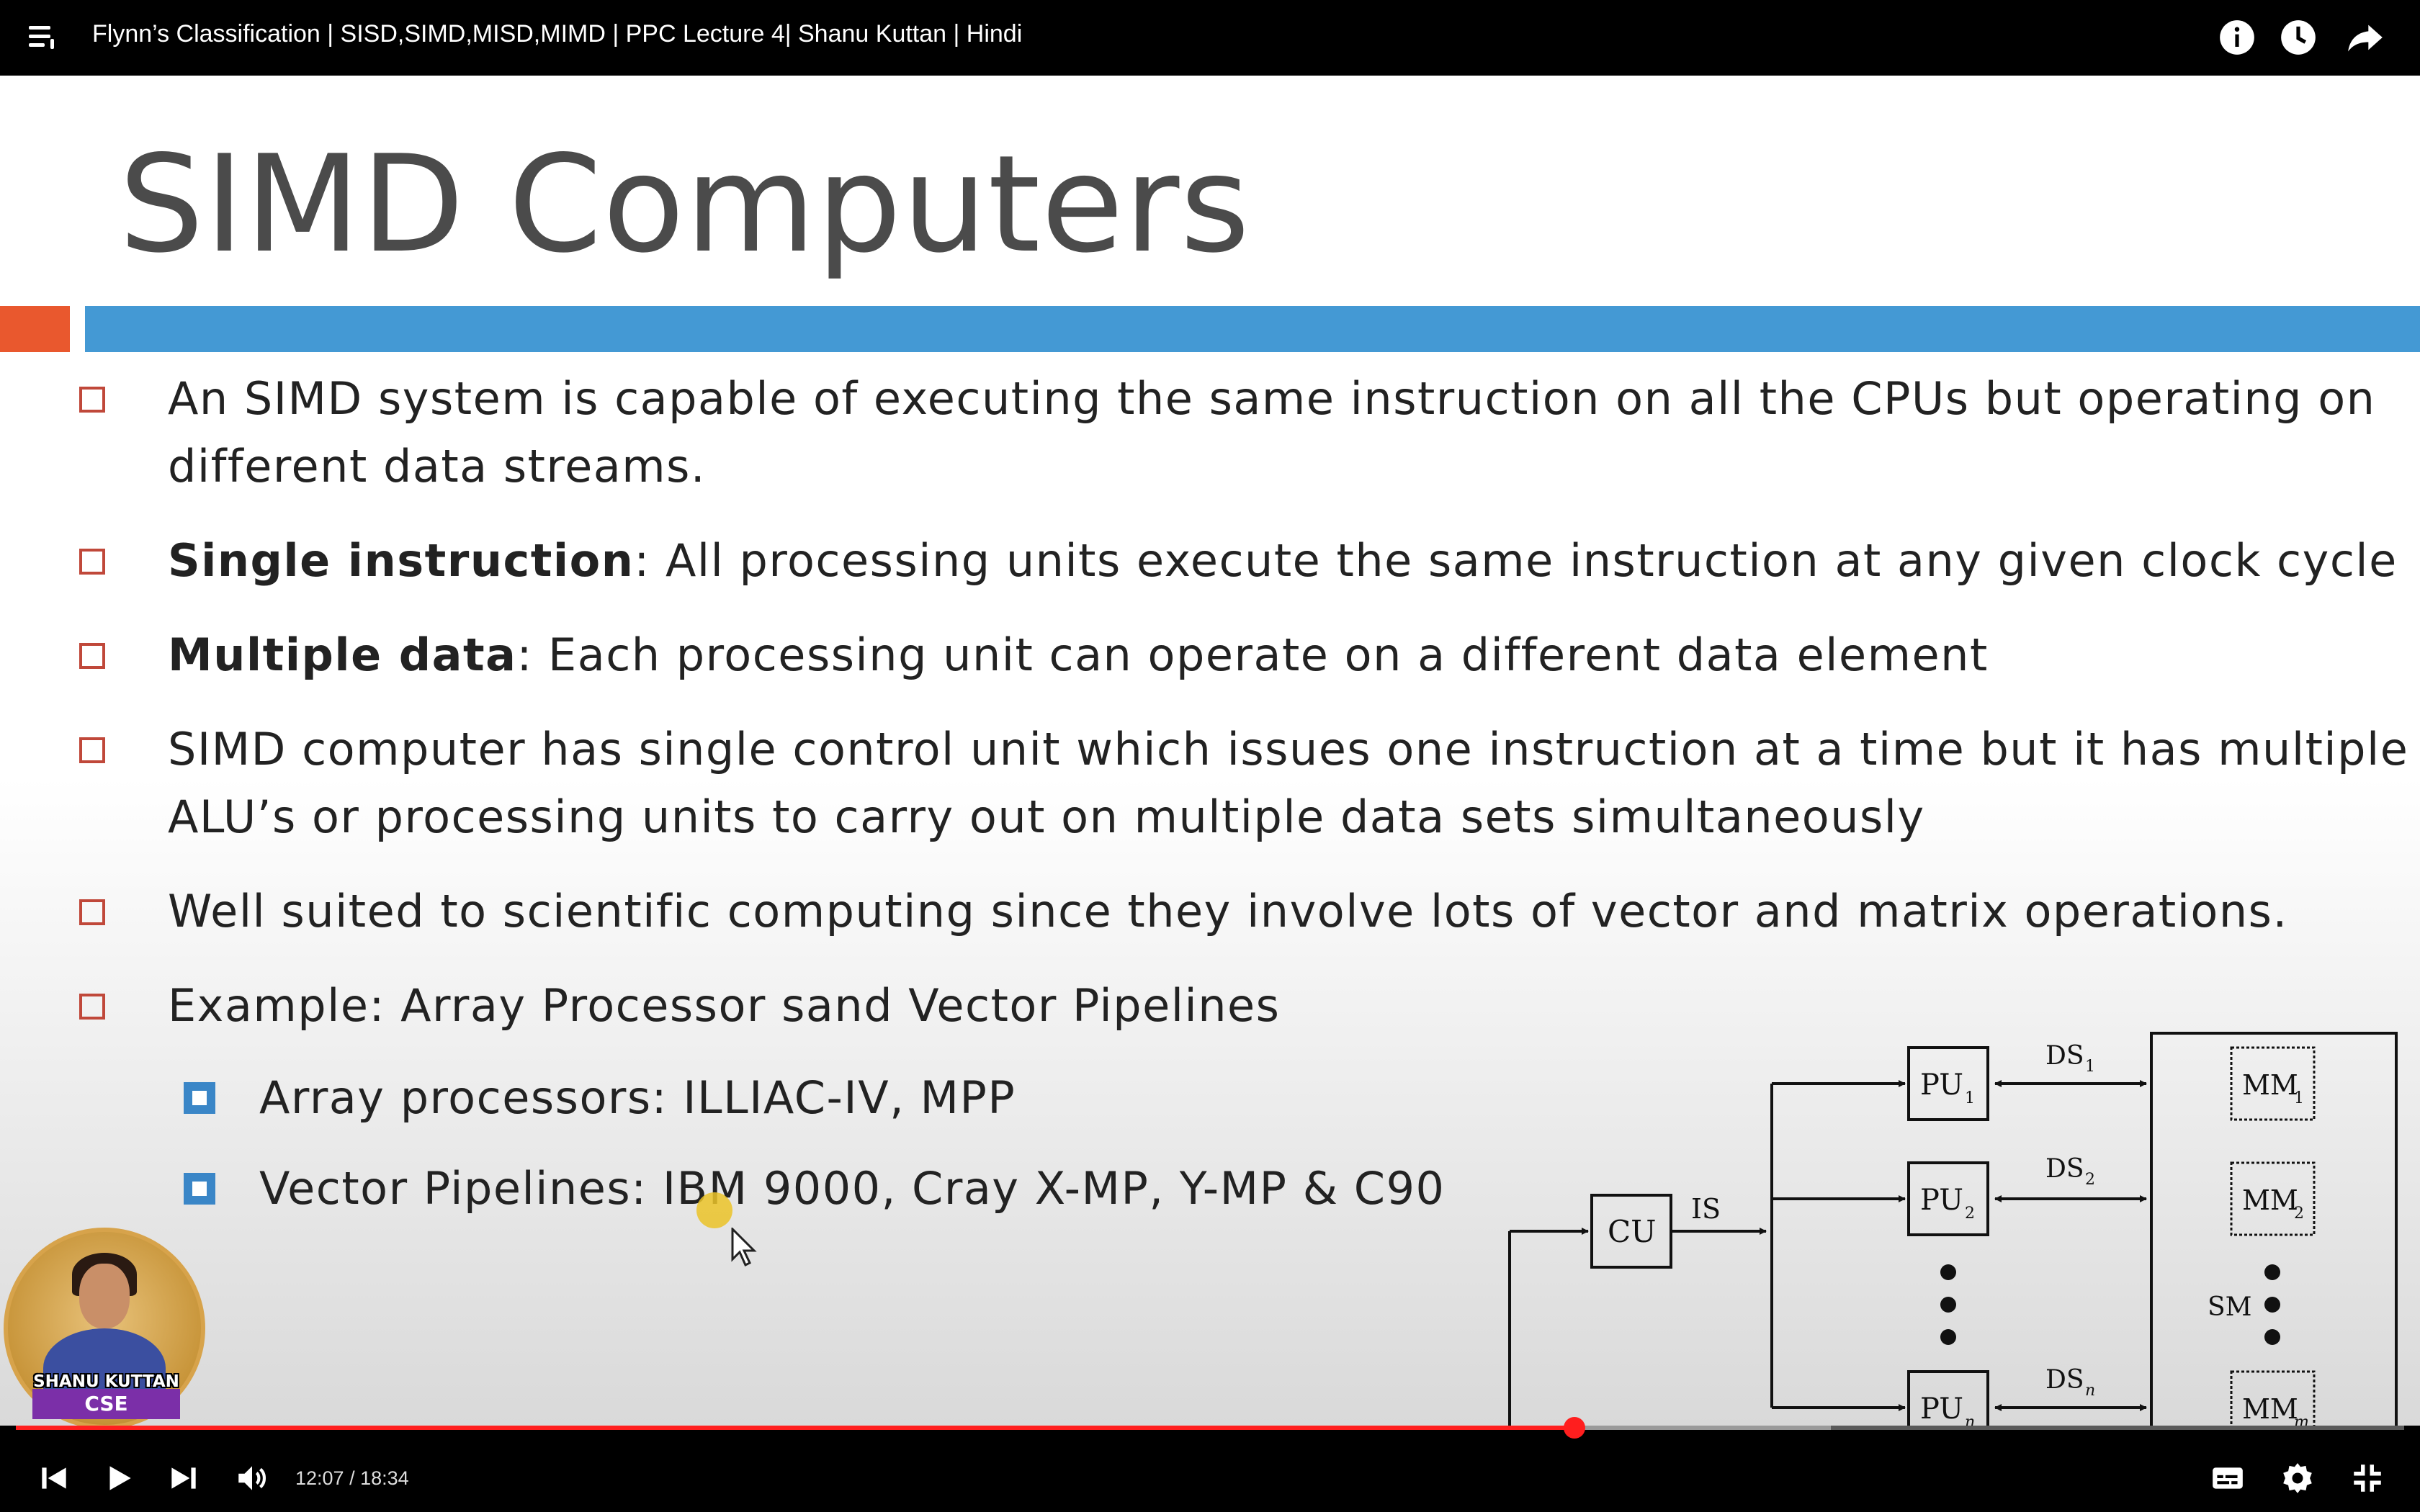 The image size is (2420, 1512). Describe the element at coordinates (401, 560) in the screenshot. I see `bullet-bold-term: Single instruction` at that location.